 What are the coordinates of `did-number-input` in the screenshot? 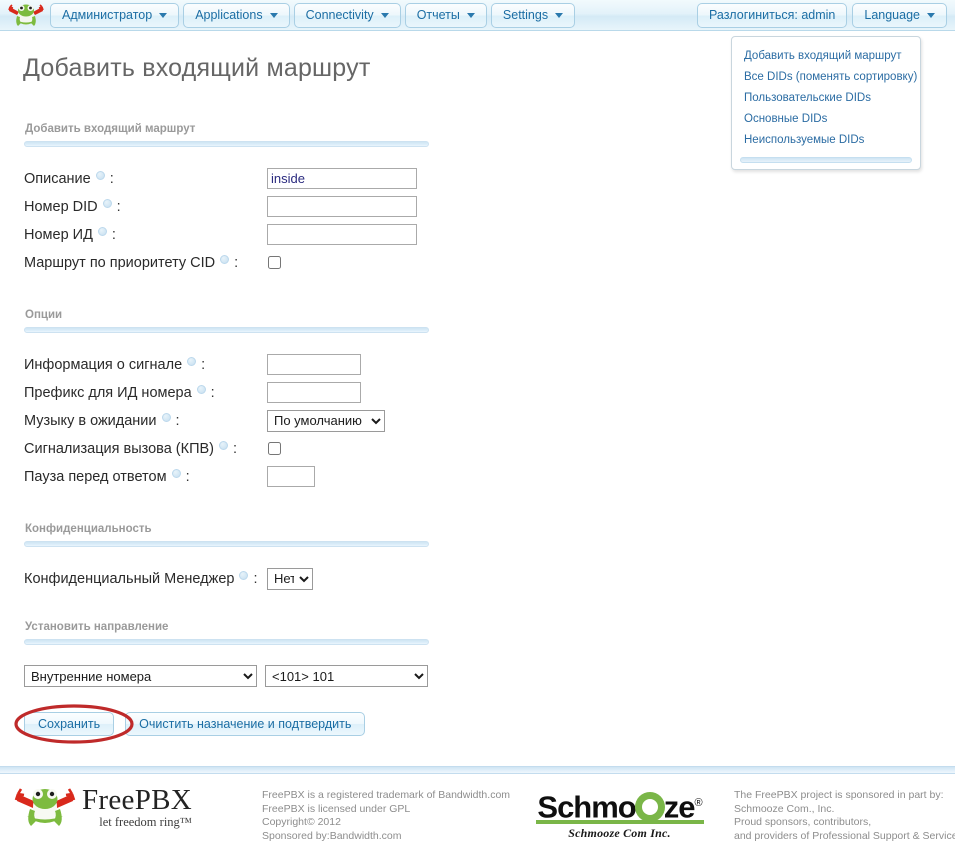 It's located at (342, 206).